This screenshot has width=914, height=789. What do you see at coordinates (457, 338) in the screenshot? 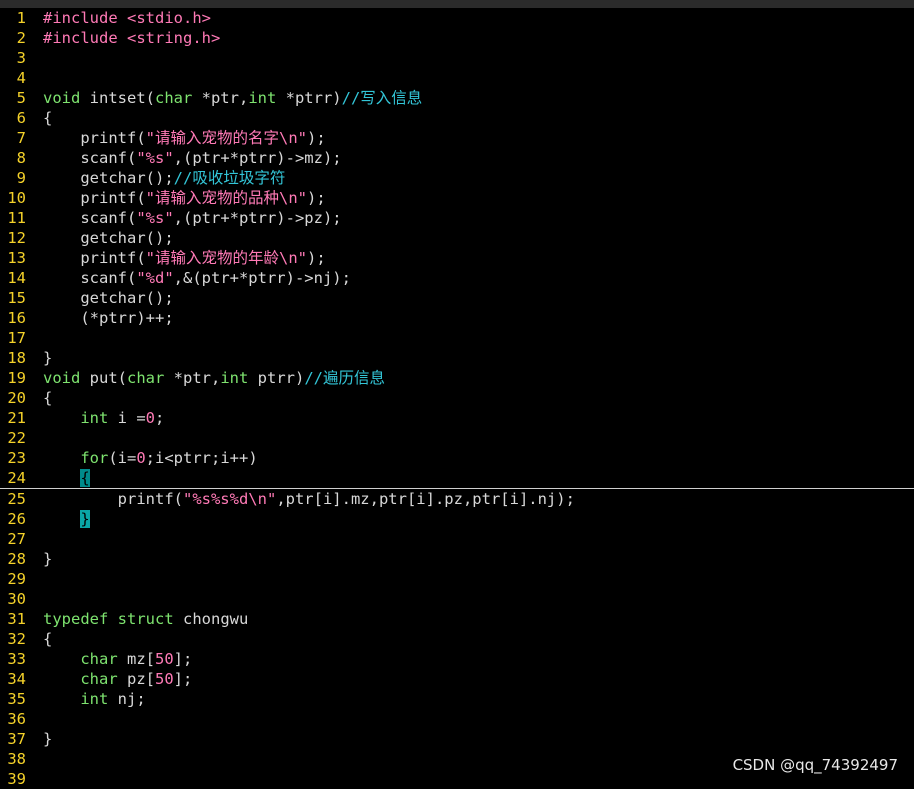
I see `code-line: 17` at bounding box center [457, 338].